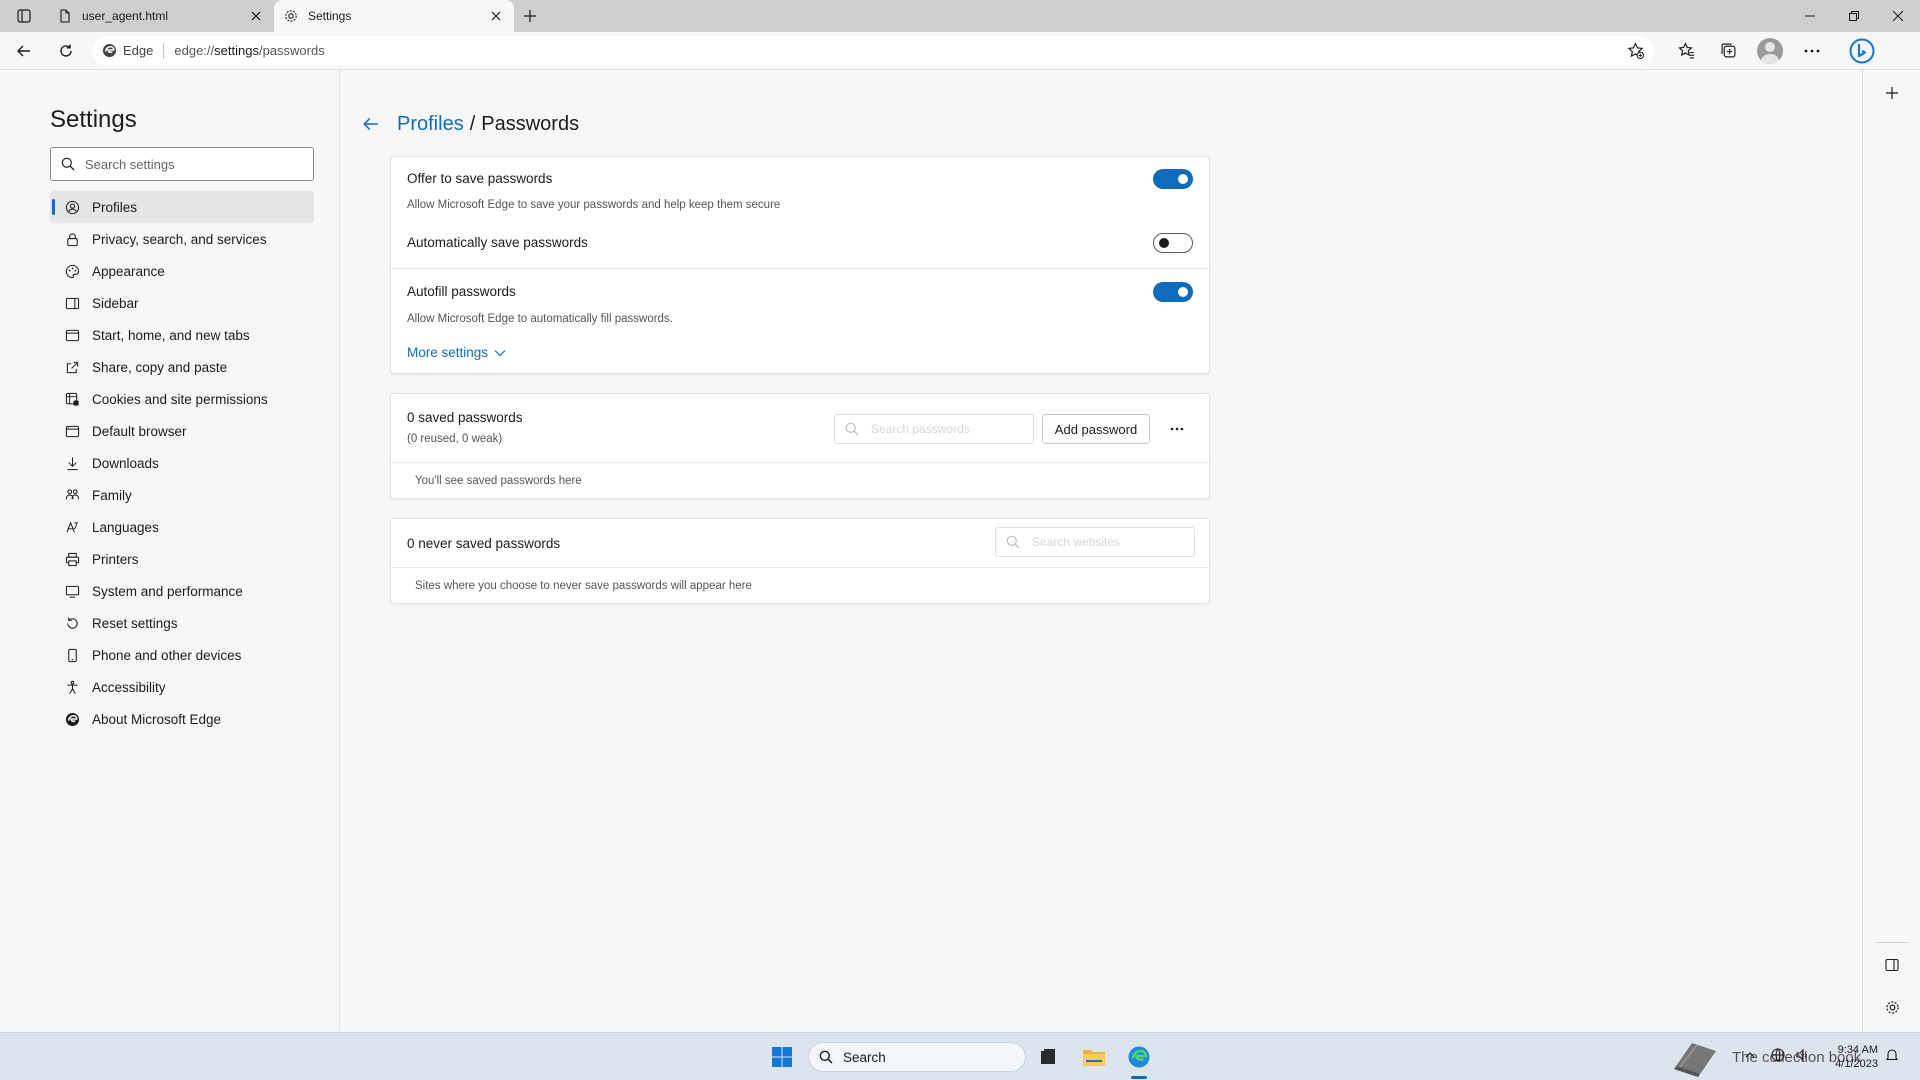 The image size is (1920, 1080). Describe the element at coordinates (1770, 51) in the screenshot. I see `profile-button` at that location.